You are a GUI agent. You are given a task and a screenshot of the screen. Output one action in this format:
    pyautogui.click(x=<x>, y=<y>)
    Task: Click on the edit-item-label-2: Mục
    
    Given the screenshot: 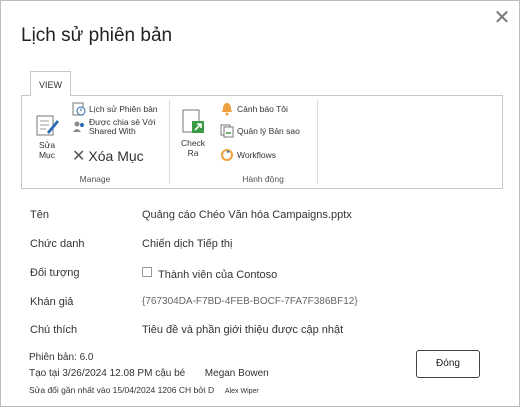 What is the action you would take?
    pyautogui.click(x=47, y=155)
    